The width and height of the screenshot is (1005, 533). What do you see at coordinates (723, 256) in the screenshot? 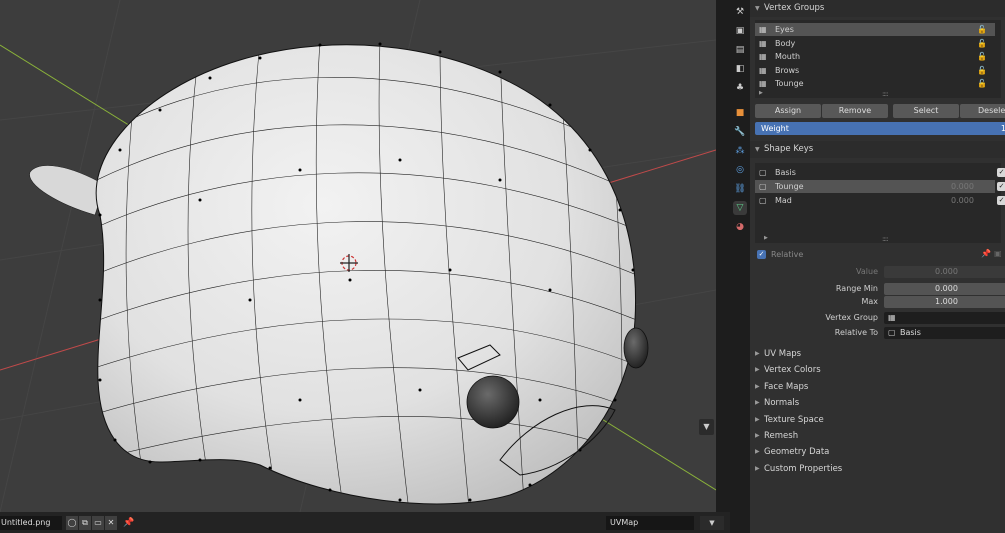
I see `area-divider` at bounding box center [723, 256].